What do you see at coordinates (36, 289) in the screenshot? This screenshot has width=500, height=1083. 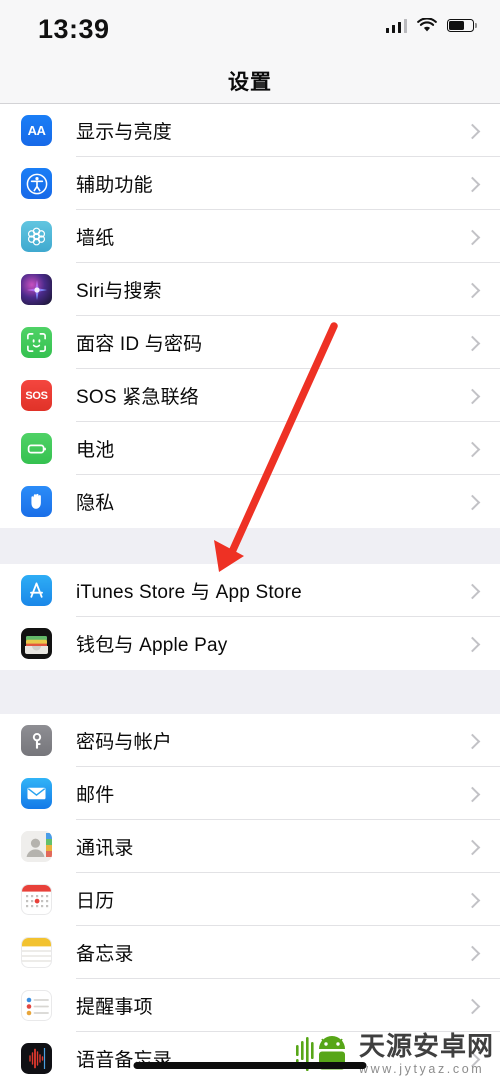 I see `siri-icon` at bounding box center [36, 289].